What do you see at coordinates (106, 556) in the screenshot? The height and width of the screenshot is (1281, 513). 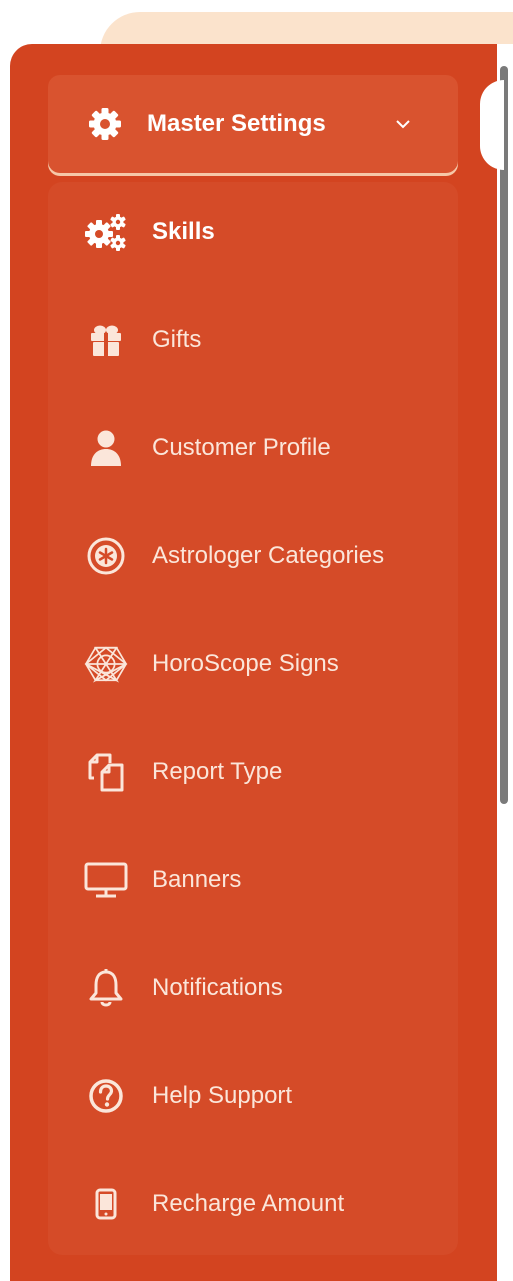 I see `asterisk-circle-icon` at bounding box center [106, 556].